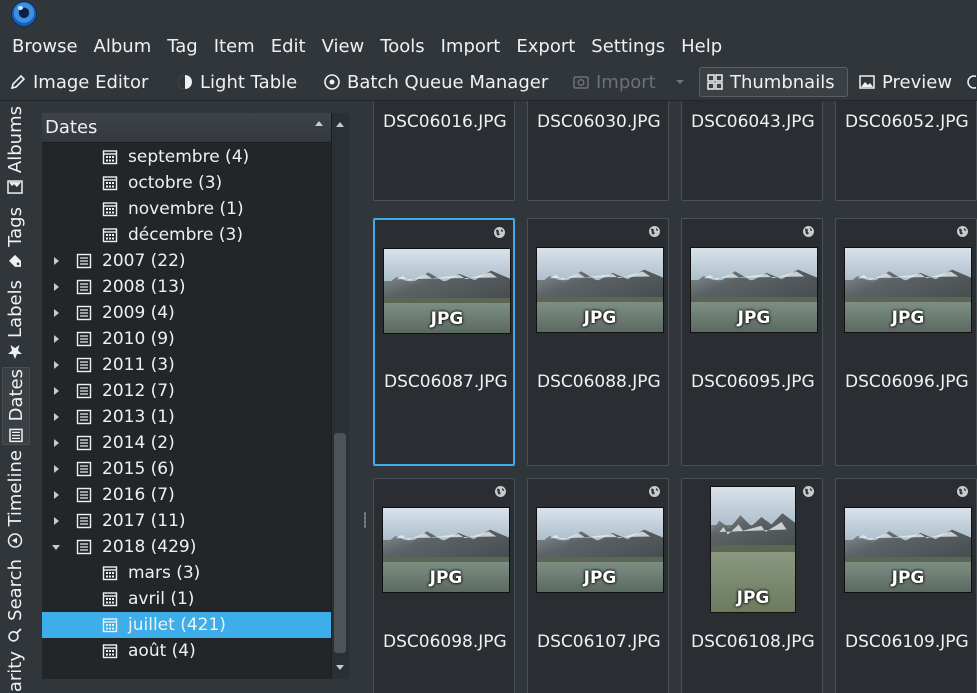  I want to click on thumbnail-item: JPG DSC06088.JPG, so click(598, 342).